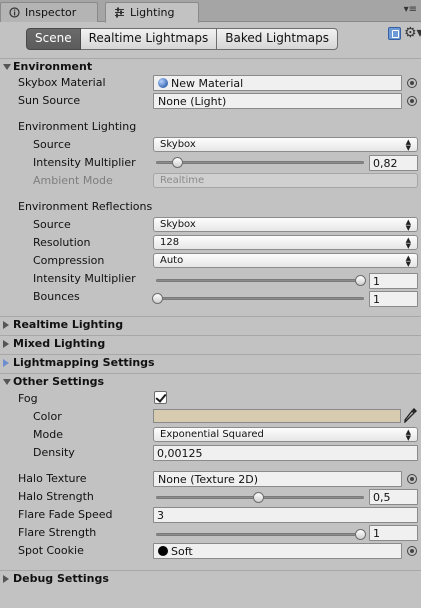 The width and height of the screenshot is (421, 608). What do you see at coordinates (52, 224) in the screenshot?
I see `reflections-source-label: Source` at bounding box center [52, 224].